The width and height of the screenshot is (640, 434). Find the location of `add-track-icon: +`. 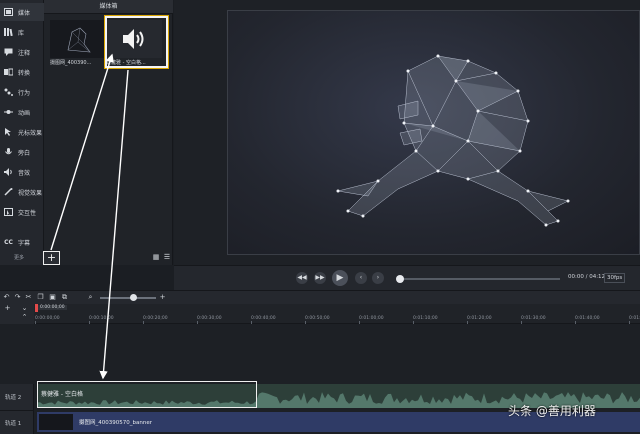

add-track-icon: + is located at coordinates (7, 308).